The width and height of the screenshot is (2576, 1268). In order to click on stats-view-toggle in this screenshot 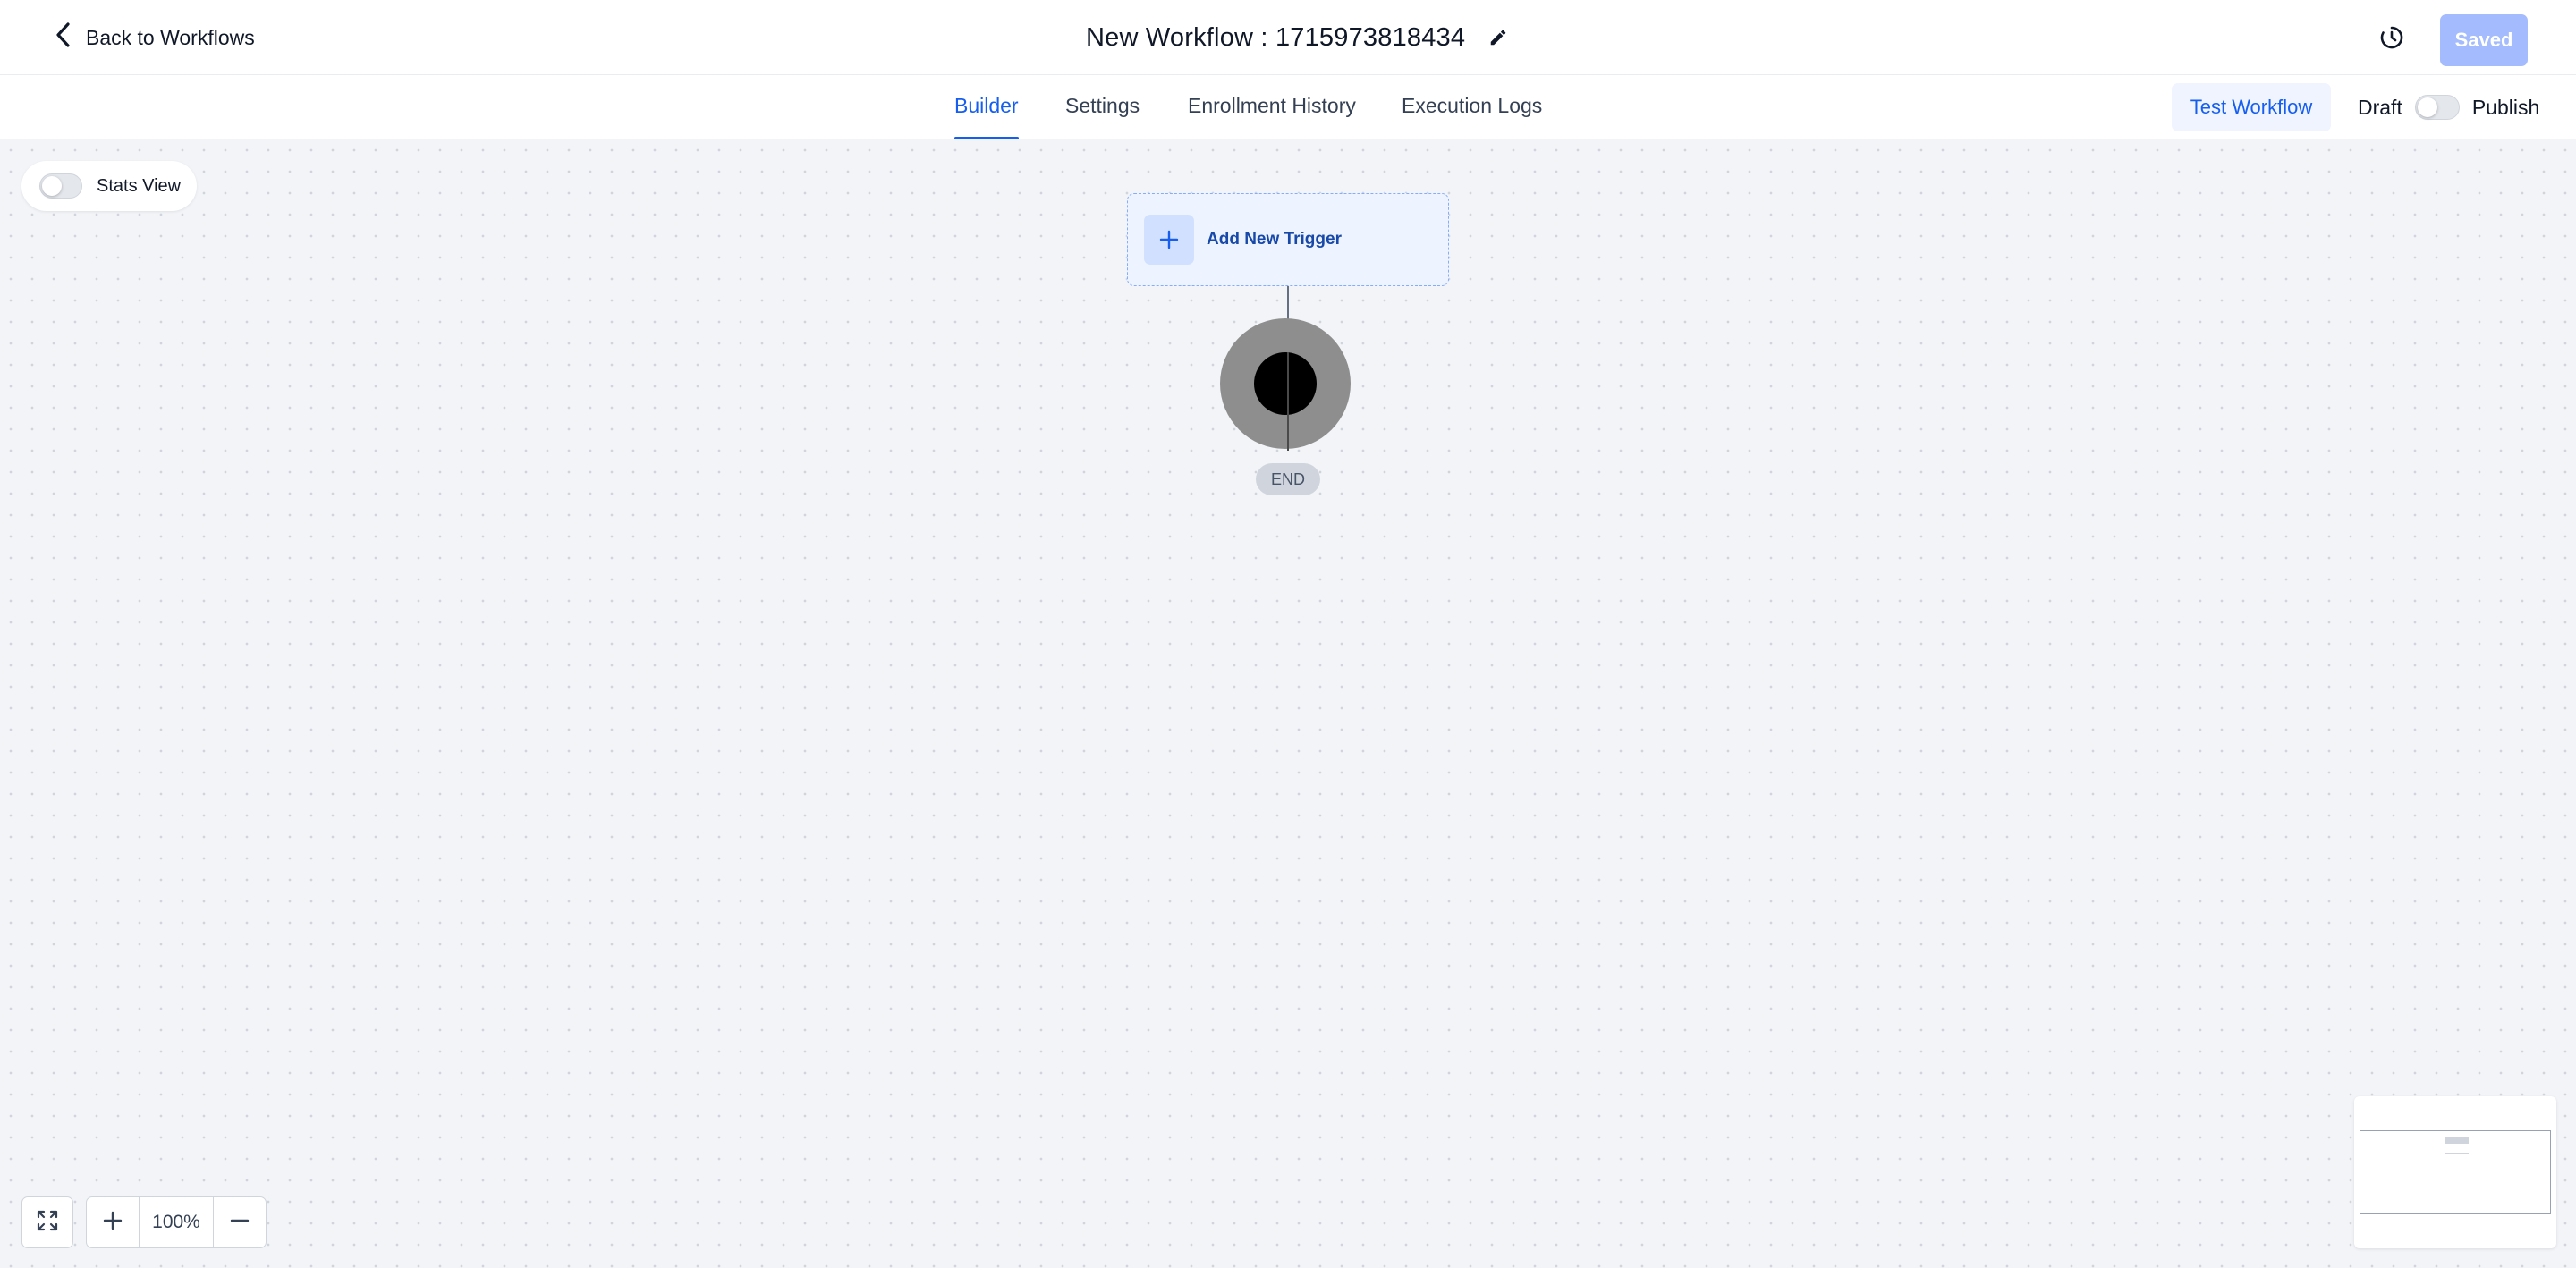, I will do `click(60, 186)`.